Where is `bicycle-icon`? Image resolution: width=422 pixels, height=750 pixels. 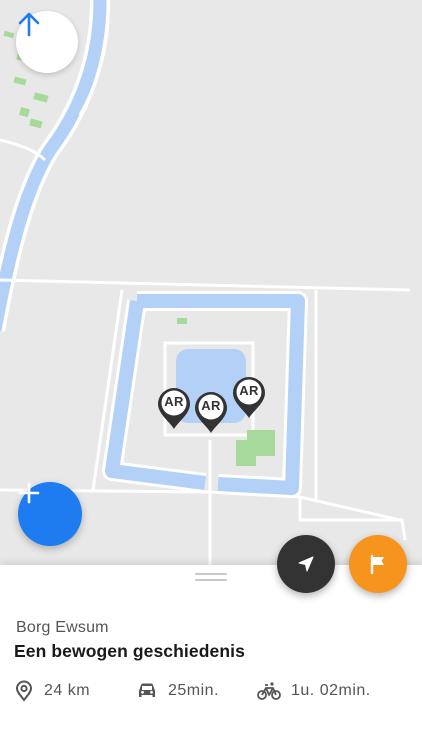
bicycle-icon is located at coordinates (269, 691).